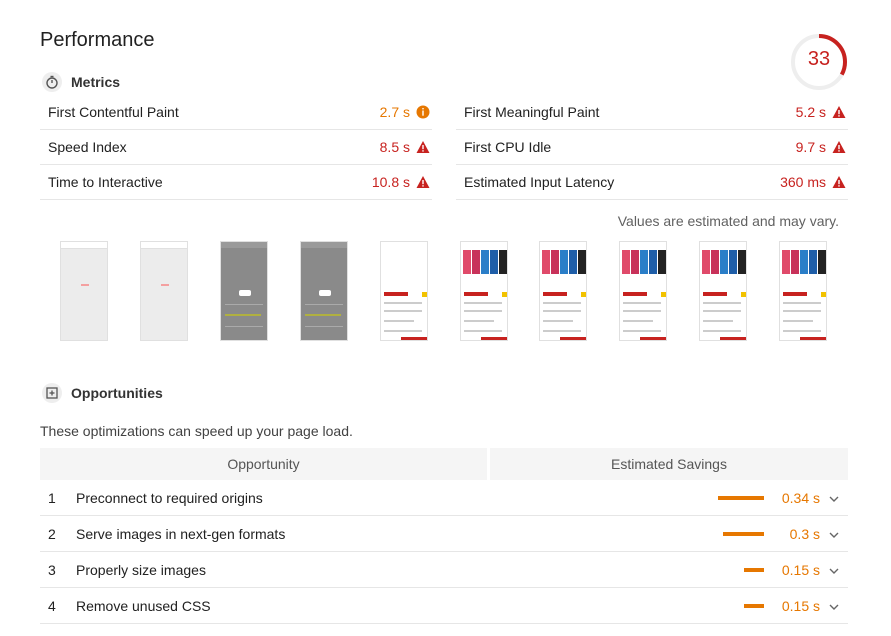 This screenshot has height=636, width=891. What do you see at coordinates (800, 497) in the screenshot?
I see `savings-value: 0.34 s` at bounding box center [800, 497].